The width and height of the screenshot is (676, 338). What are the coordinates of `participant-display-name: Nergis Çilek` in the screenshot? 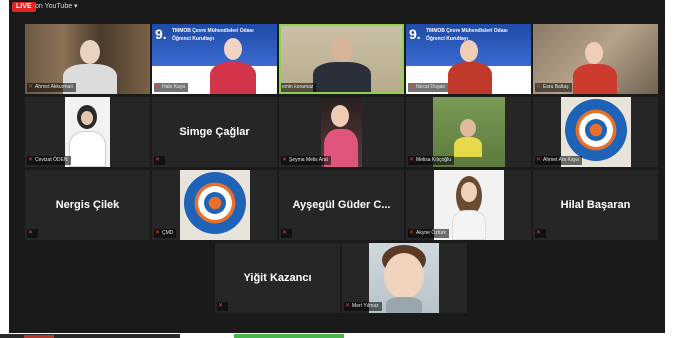 It's located at (87, 205).